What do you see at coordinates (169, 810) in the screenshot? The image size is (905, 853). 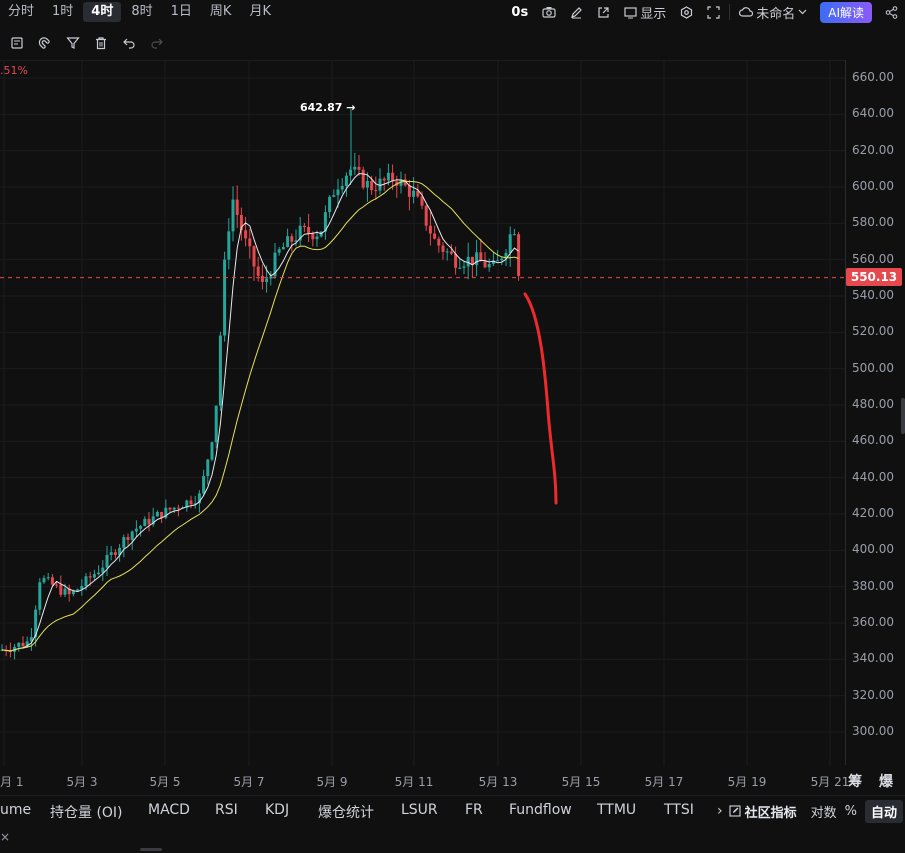 I see `ind-macd: MACD` at bounding box center [169, 810].